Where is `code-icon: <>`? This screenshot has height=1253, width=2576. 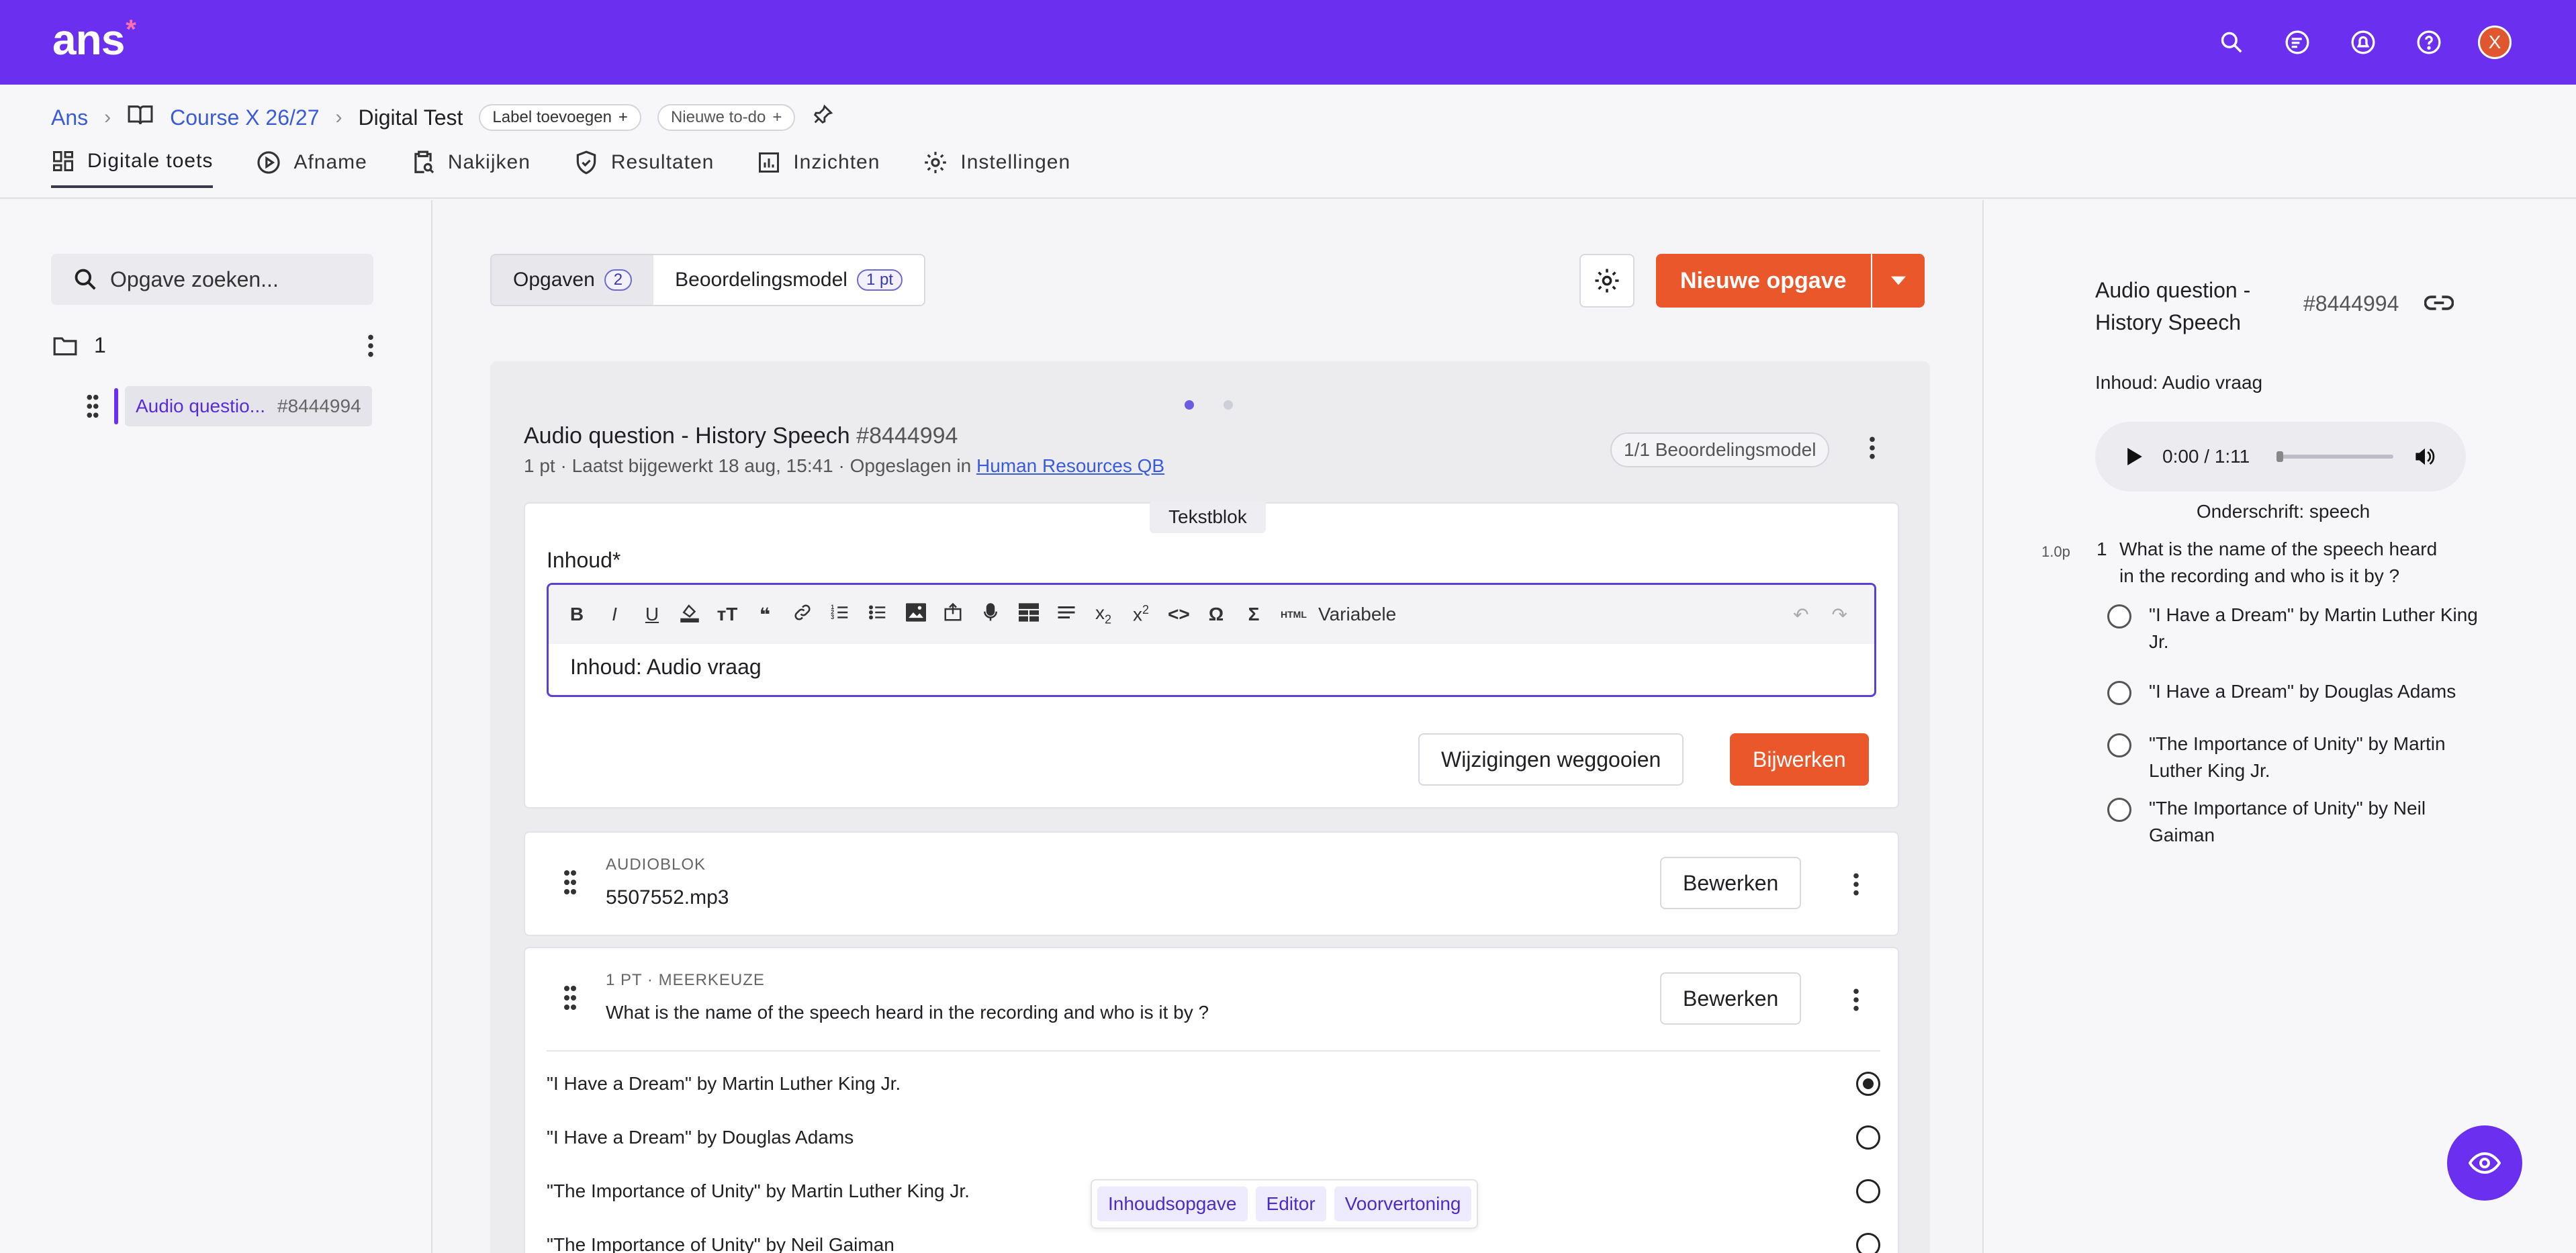 code-icon: <> is located at coordinates (1179, 614).